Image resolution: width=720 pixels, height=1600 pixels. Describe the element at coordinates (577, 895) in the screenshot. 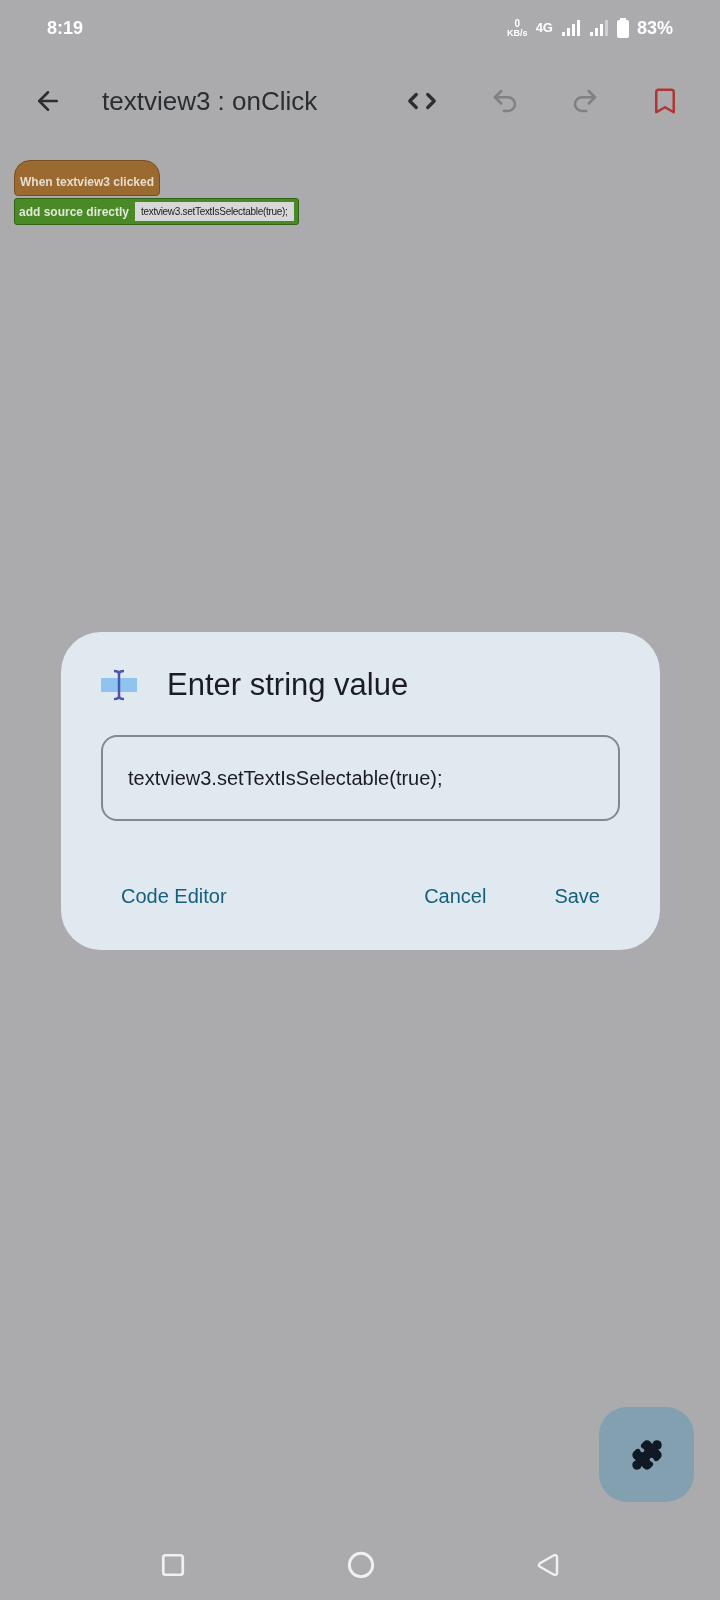

I see `dialog-button: Save` at that location.